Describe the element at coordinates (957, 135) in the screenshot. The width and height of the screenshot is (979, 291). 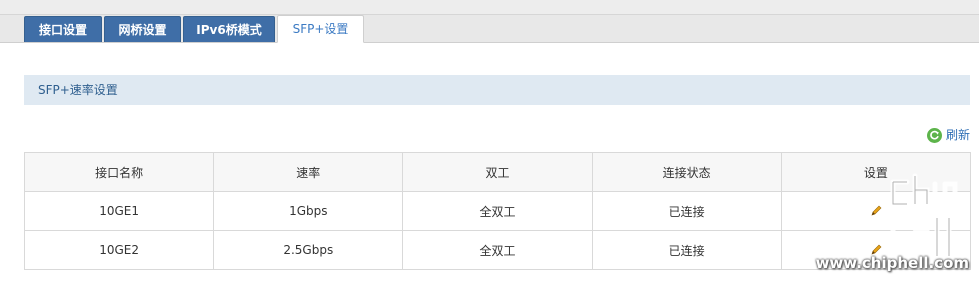
I see `refresh-label: 刷新` at that location.